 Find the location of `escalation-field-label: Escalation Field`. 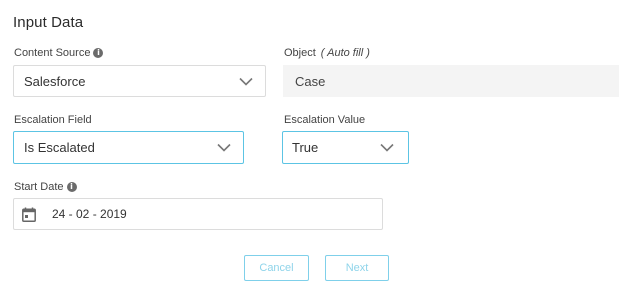

escalation-field-label: Escalation Field is located at coordinates (53, 120).